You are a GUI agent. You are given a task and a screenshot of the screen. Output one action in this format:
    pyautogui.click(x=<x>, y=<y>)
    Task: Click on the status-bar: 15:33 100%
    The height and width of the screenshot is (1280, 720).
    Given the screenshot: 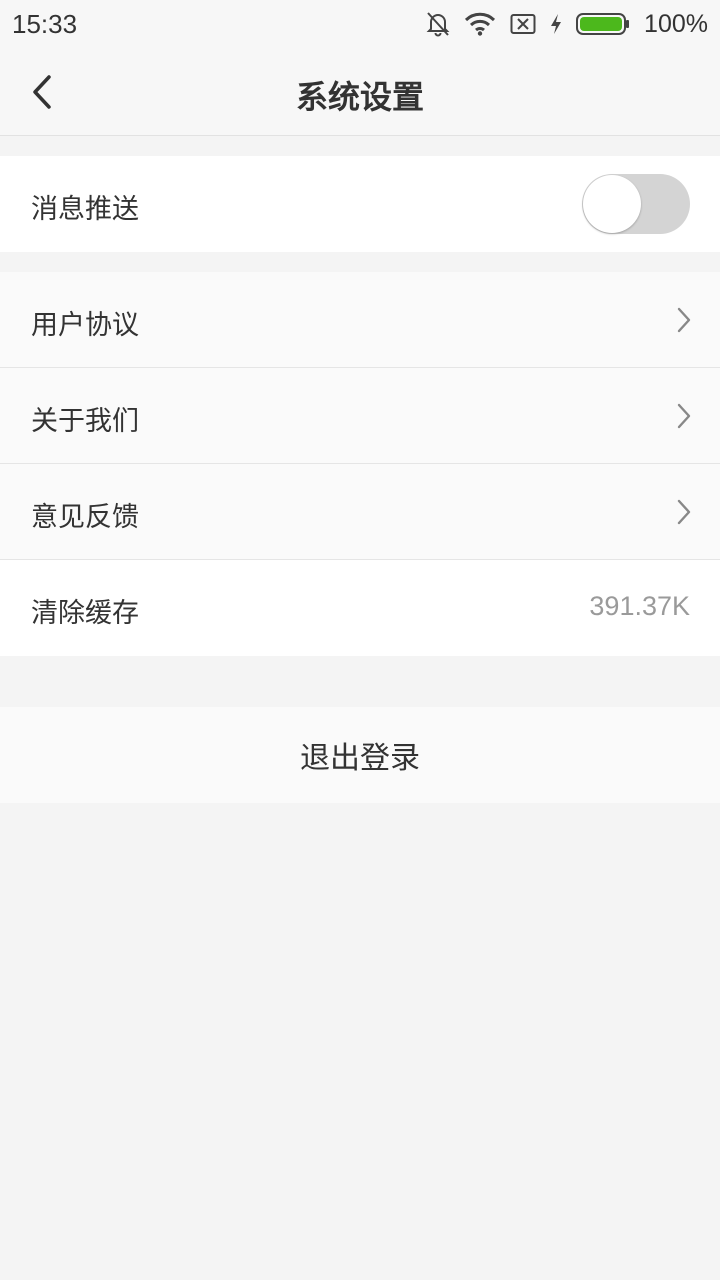 What is the action you would take?
    pyautogui.click(x=360, y=25)
    